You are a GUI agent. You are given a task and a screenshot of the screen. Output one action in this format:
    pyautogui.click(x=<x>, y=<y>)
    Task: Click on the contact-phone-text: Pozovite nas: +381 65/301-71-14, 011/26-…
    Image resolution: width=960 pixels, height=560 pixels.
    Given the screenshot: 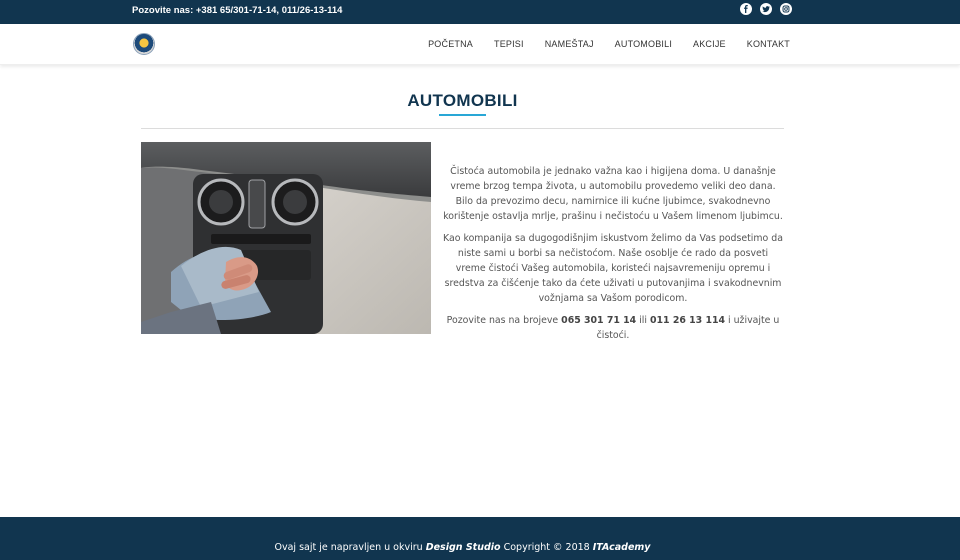 What is the action you would take?
    pyautogui.click(x=237, y=10)
    